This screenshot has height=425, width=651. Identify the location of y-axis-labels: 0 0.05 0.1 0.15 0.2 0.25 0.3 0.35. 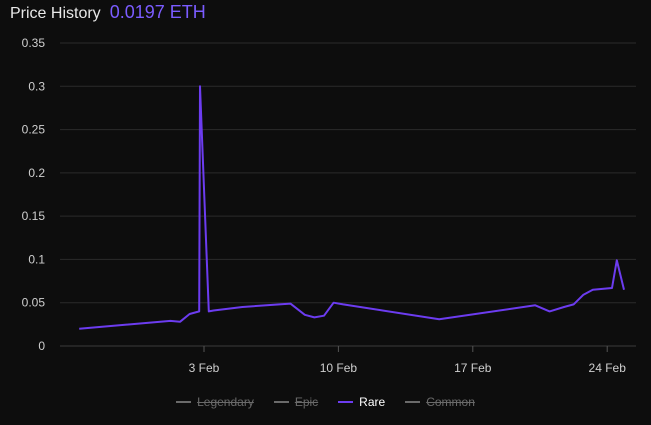
(34, 194).